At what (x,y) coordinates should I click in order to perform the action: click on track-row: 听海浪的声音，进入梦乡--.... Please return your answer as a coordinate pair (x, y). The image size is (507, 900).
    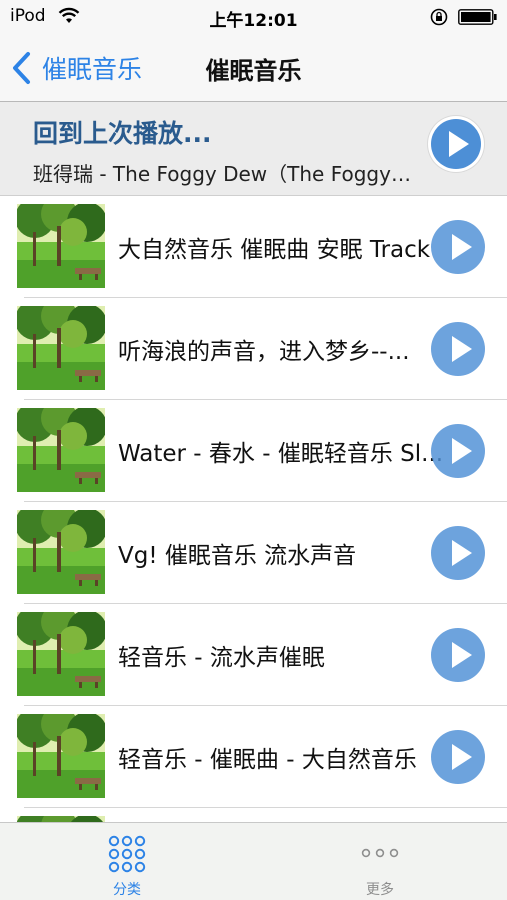
    Looking at the image, I should click on (253, 349).